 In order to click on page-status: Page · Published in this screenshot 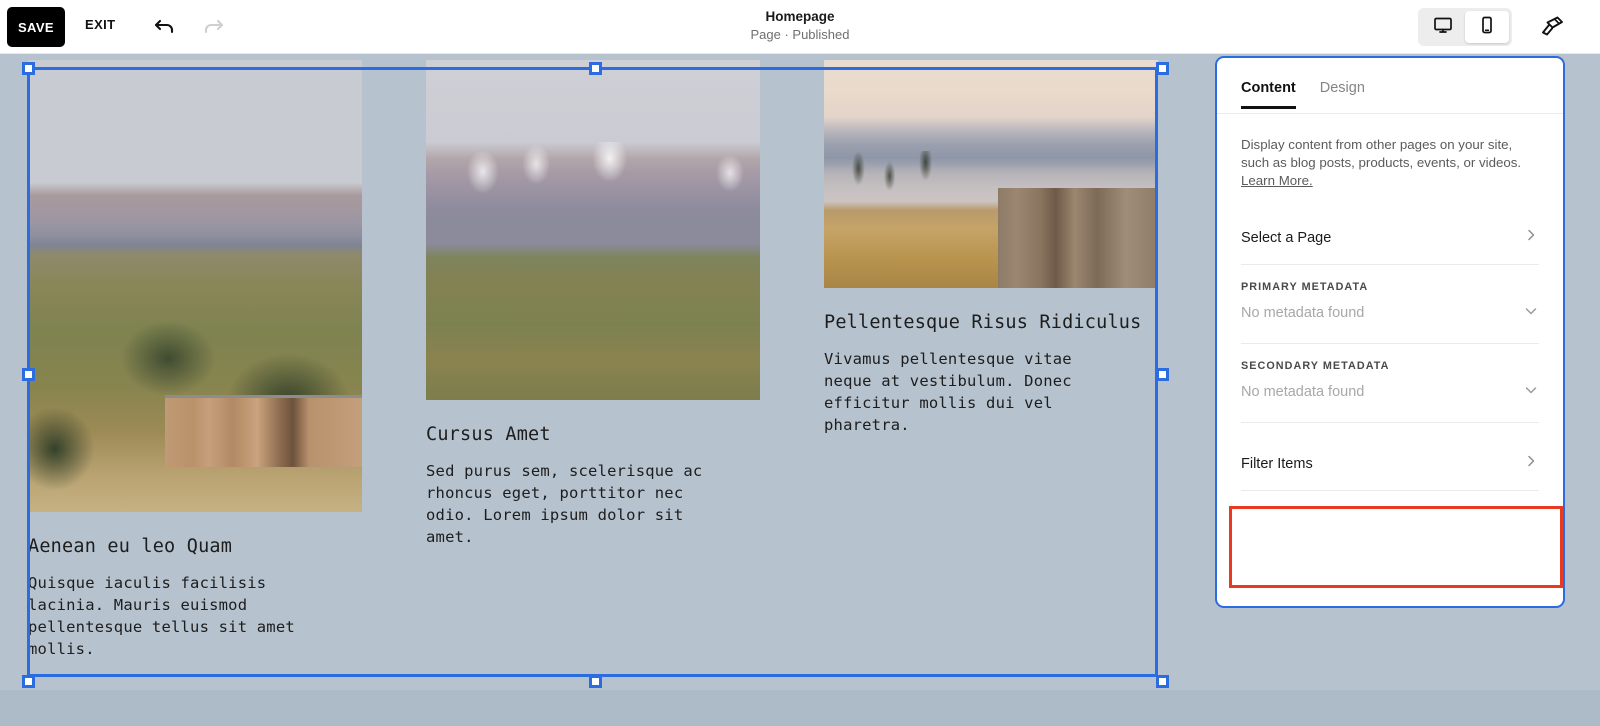, I will do `click(800, 34)`.